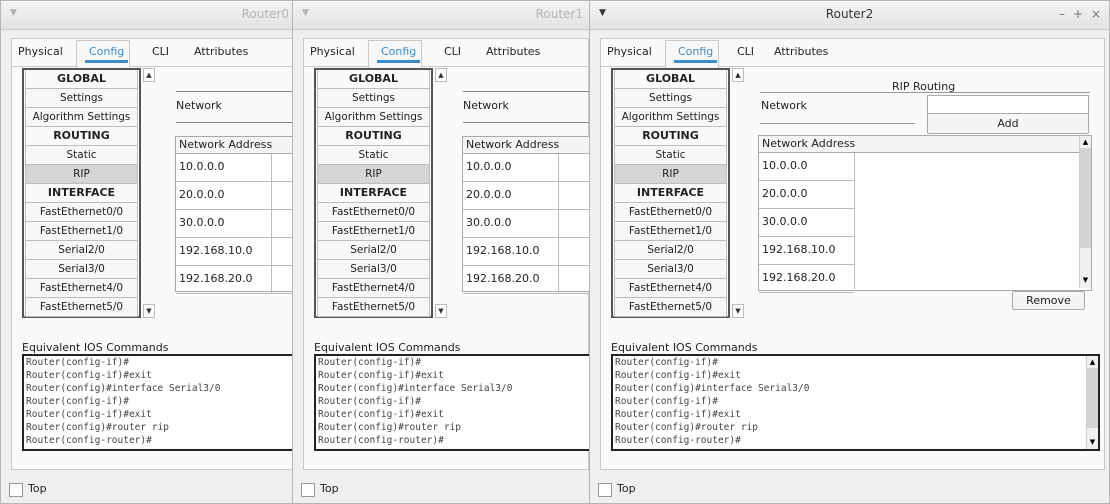 This screenshot has height=504, width=1110. Describe the element at coordinates (1008, 104) in the screenshot. I see `network-input` at that location.